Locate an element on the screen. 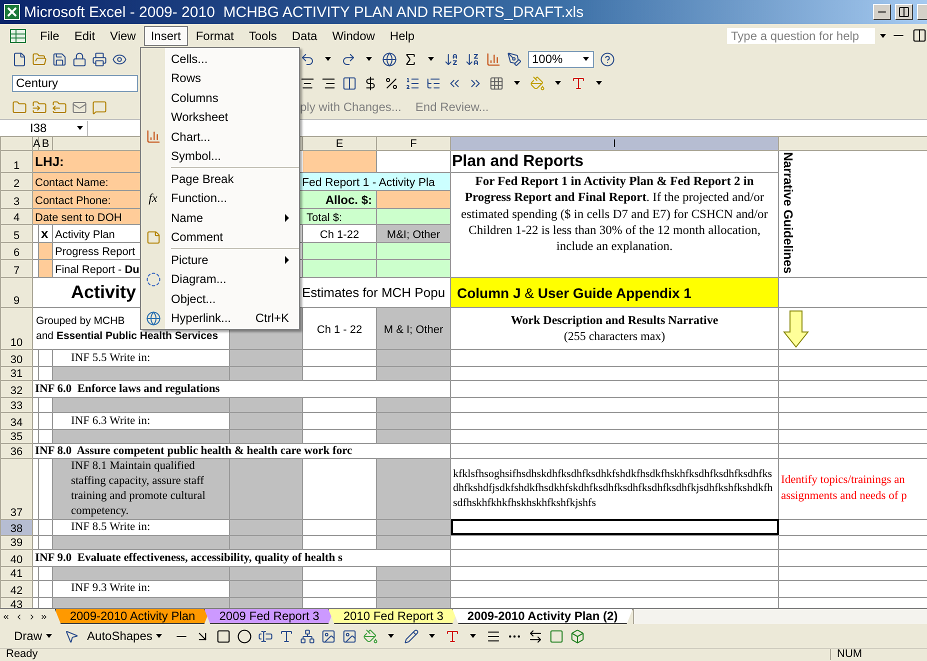  cell-text: Contact Phone: is located at coordinates (73, 200).